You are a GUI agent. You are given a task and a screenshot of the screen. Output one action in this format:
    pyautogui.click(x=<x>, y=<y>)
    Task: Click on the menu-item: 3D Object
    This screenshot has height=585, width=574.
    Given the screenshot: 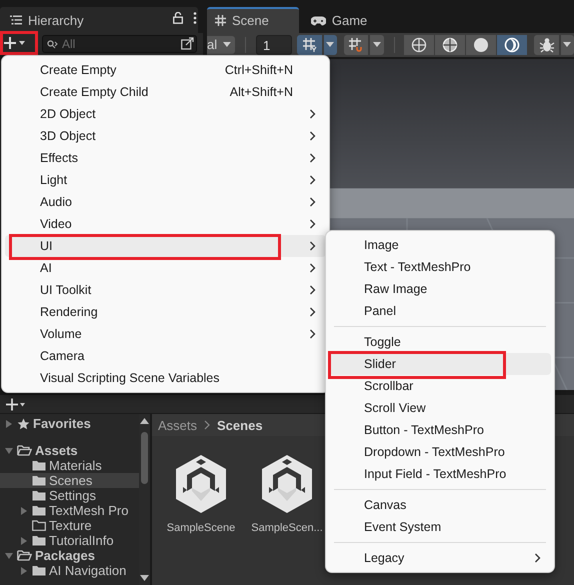 What is the action you would take?
    pyautogui.click(x=165, y=136)
    